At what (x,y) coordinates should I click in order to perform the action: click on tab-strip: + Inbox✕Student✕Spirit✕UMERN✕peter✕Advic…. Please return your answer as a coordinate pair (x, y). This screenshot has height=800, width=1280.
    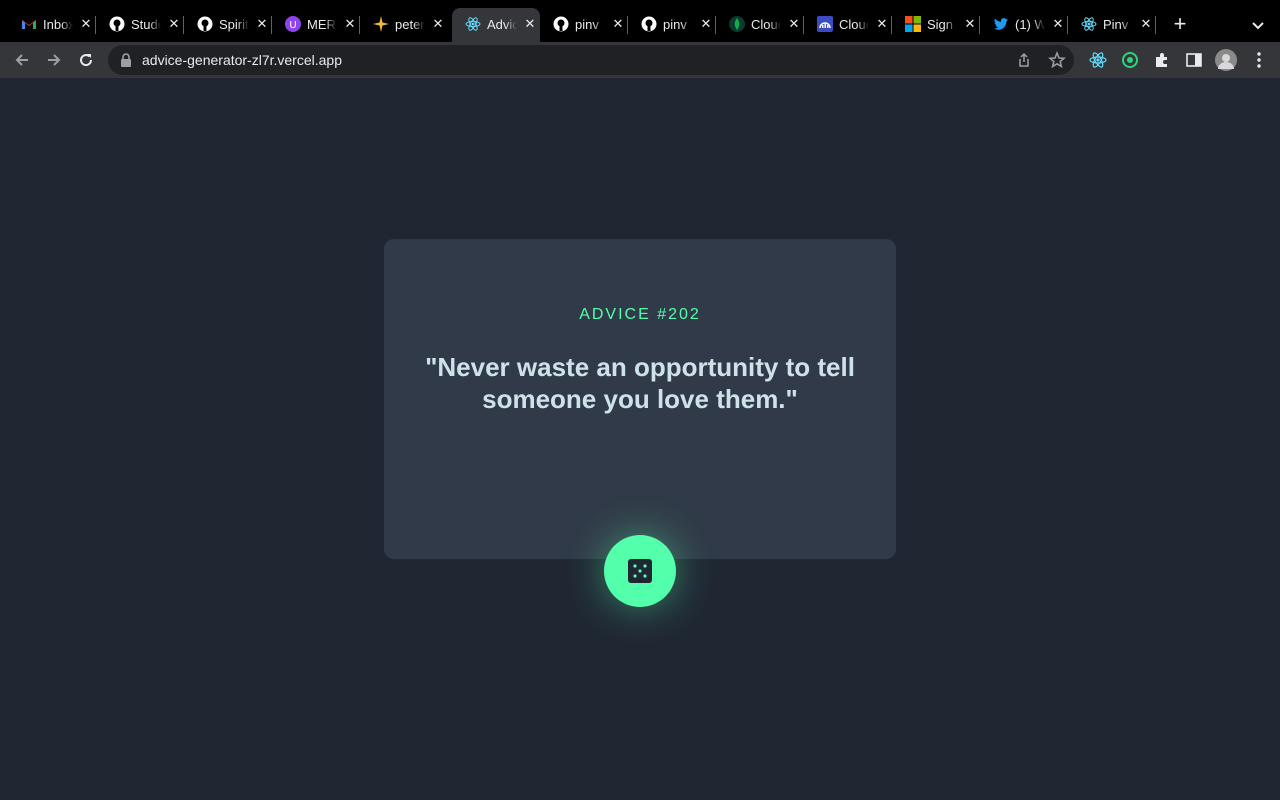
    Looking at the image, I should click on (640, 21).